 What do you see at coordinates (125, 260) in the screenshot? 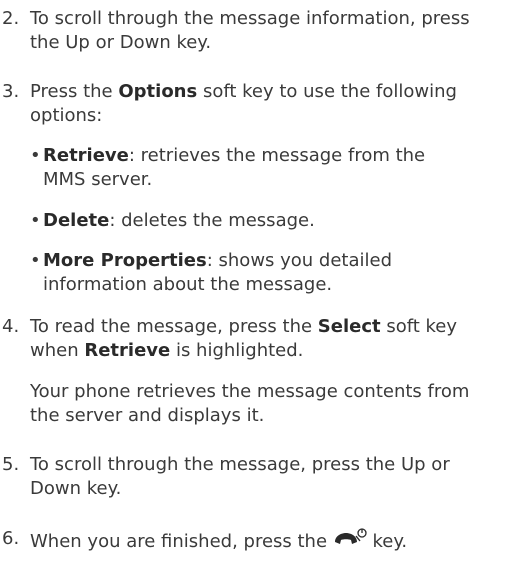
I see `bullet-term: More Properties` at bounding box center [125, 260].